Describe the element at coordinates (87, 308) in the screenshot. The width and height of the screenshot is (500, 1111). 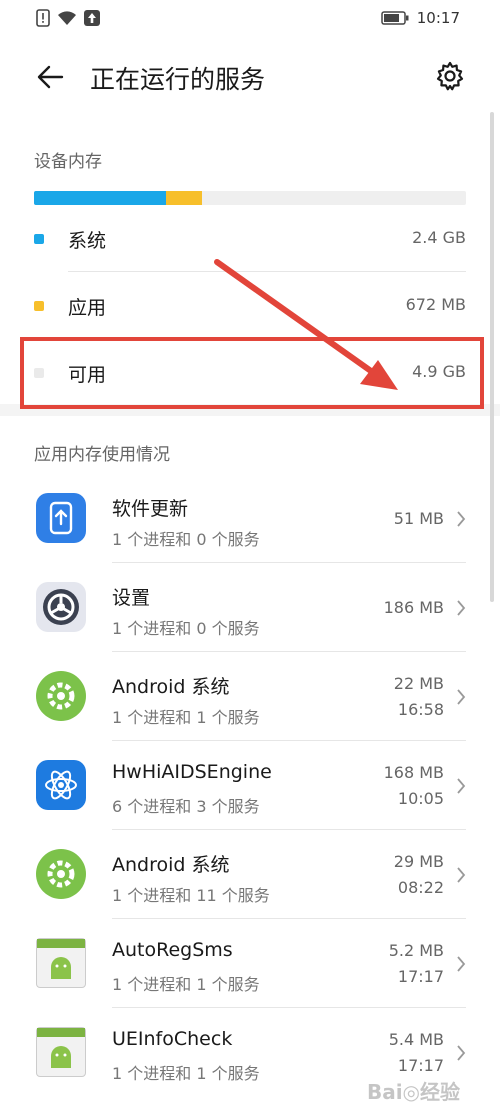
I see `memory-row-label: 应用` at that location.